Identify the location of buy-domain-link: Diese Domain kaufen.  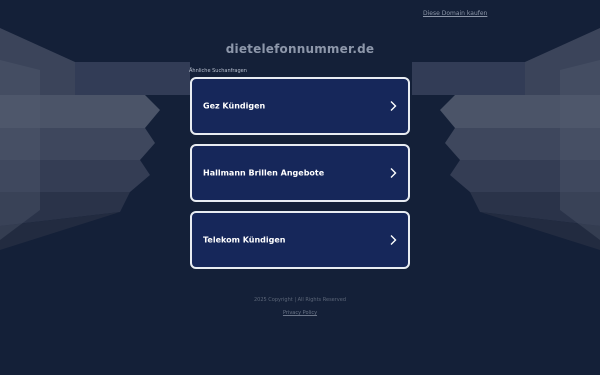
(455, 13).